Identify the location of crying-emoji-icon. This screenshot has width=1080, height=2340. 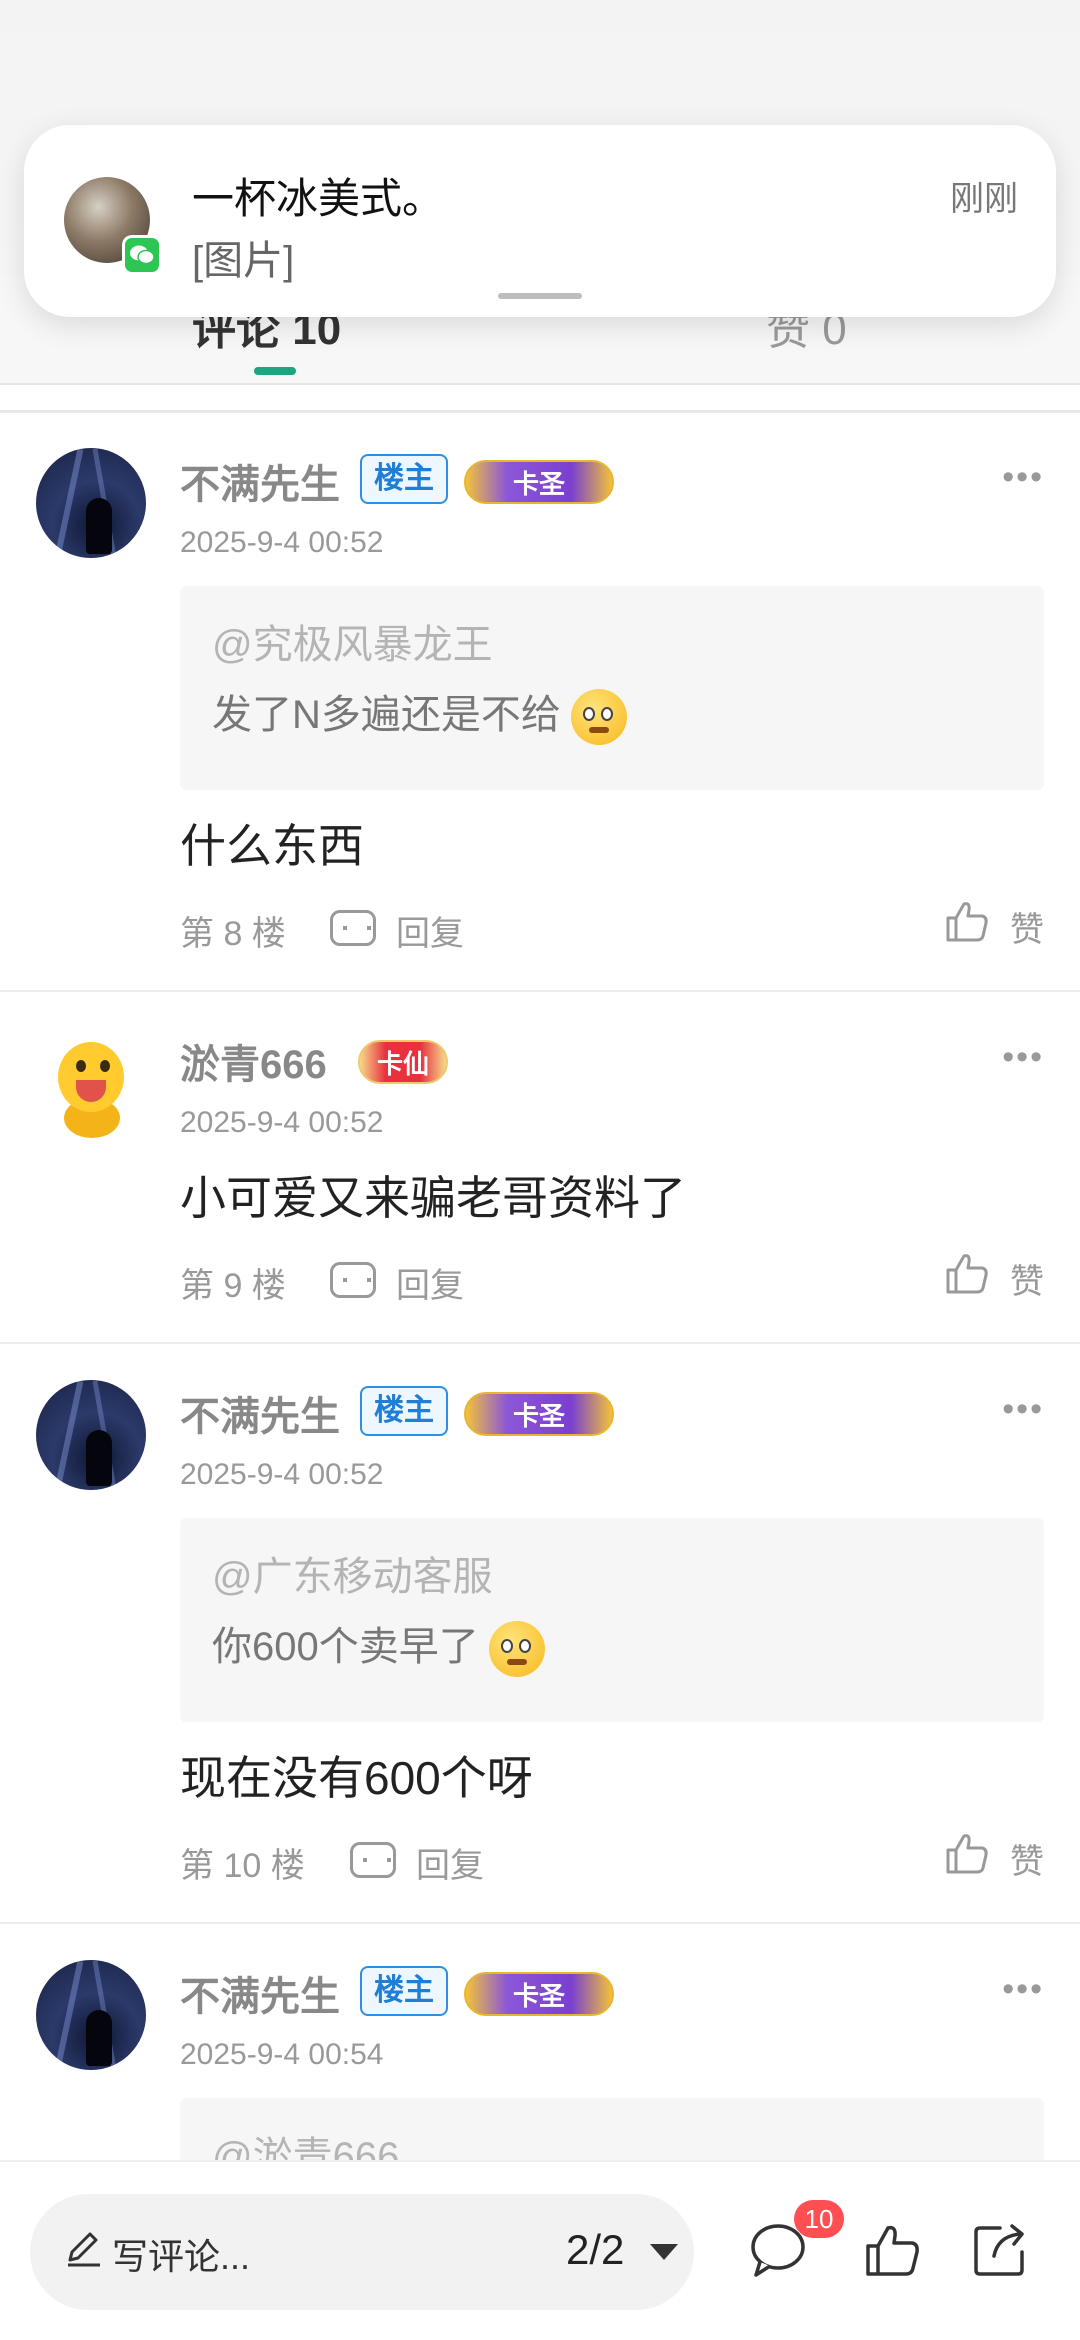
(598, 717).